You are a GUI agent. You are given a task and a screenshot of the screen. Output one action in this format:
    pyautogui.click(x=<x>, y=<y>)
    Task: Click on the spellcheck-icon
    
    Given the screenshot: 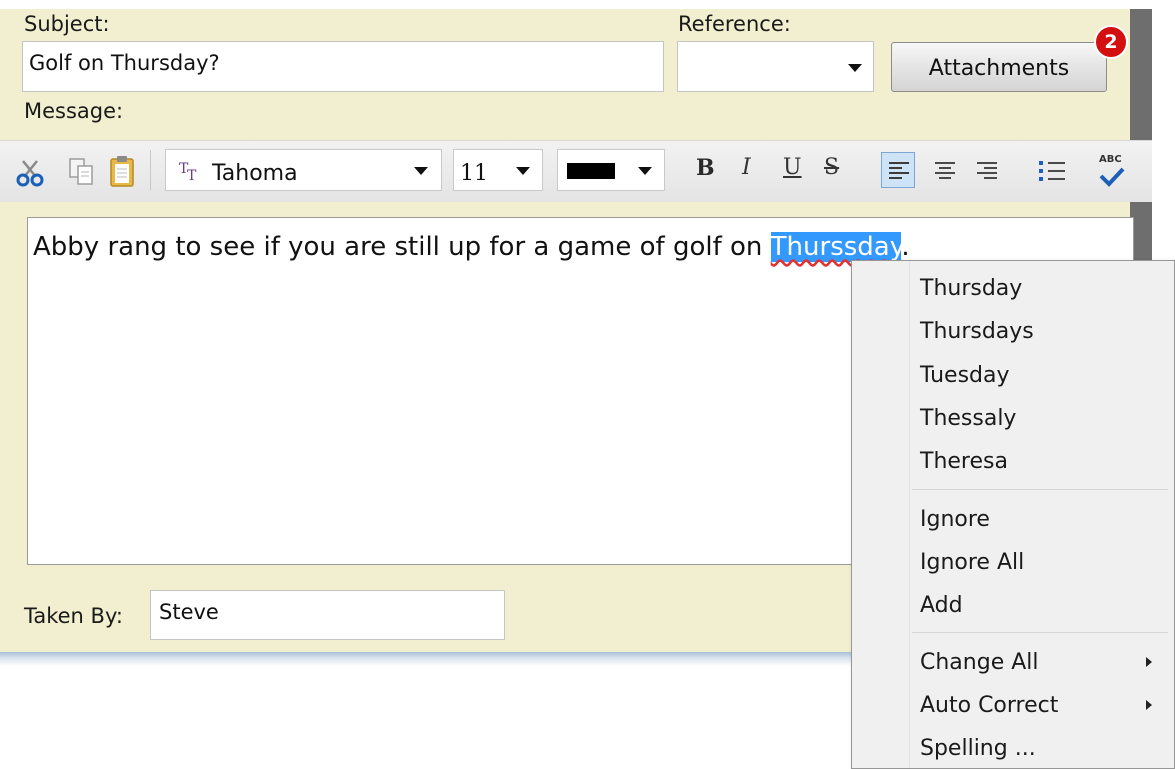 What is the action you would take?
    pyautogui.click(x=1112, y=177)
    